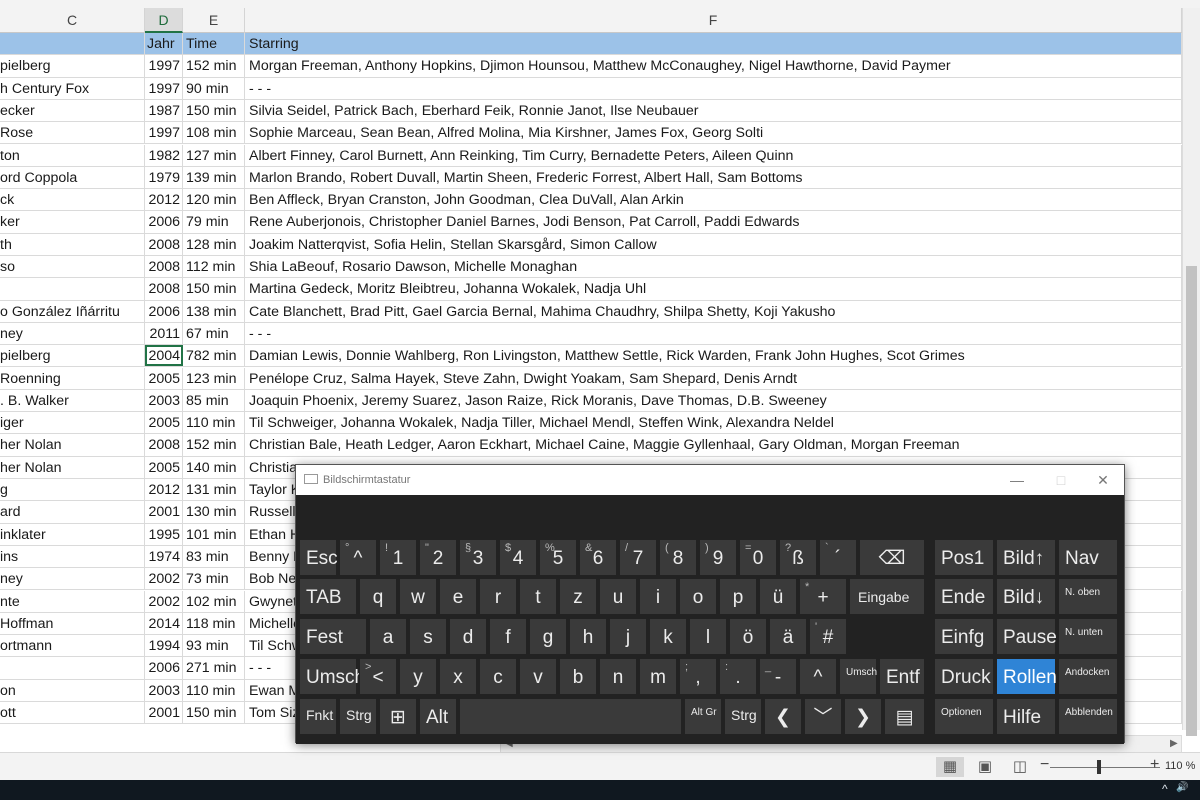  What do you see at coordinates (628, 636) in the screenshot?
I see `key-j: j` at bounding box center [628, 636].